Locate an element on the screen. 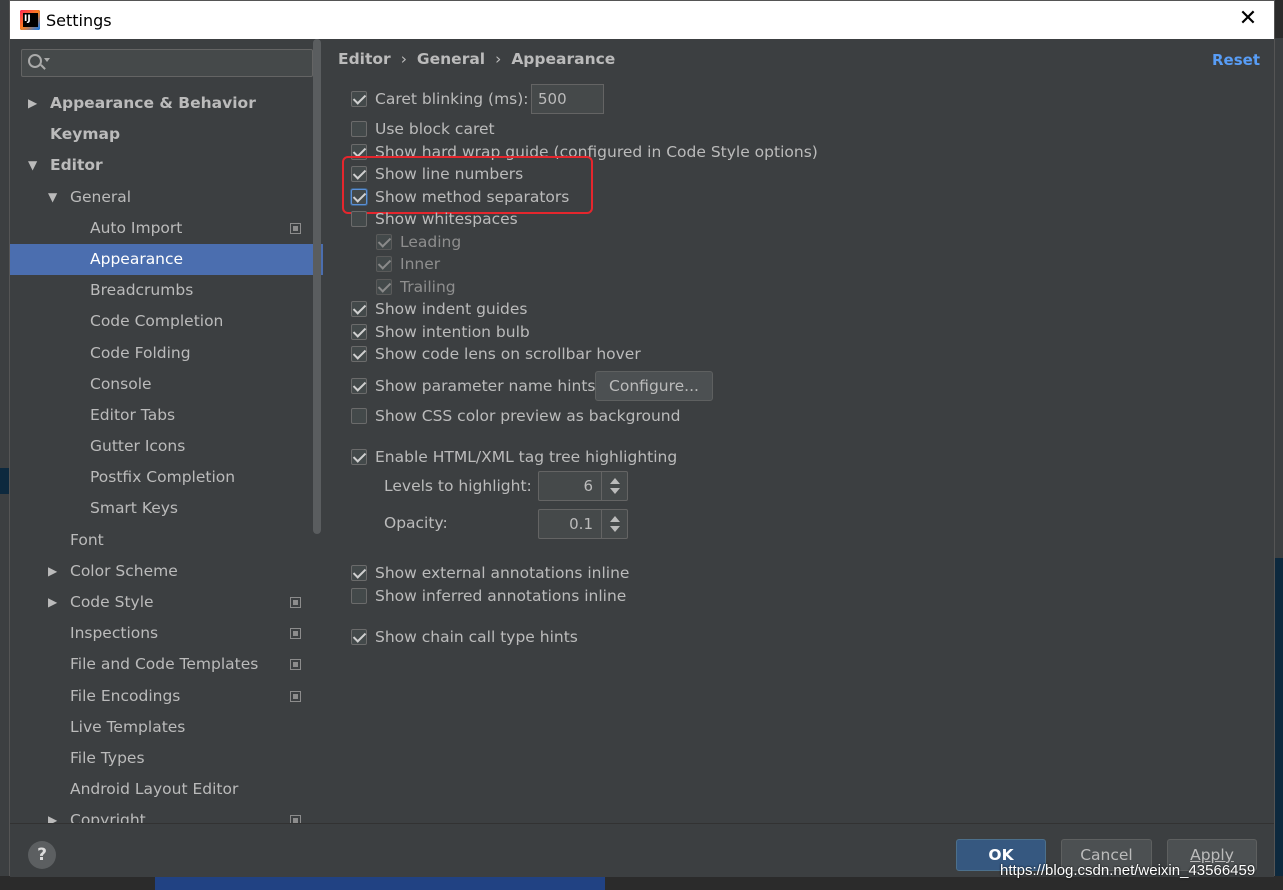 Image resolution: width=1283 pixels, height=890 pixels. close-icon: ✕ is located at coordinates (1248, 19).